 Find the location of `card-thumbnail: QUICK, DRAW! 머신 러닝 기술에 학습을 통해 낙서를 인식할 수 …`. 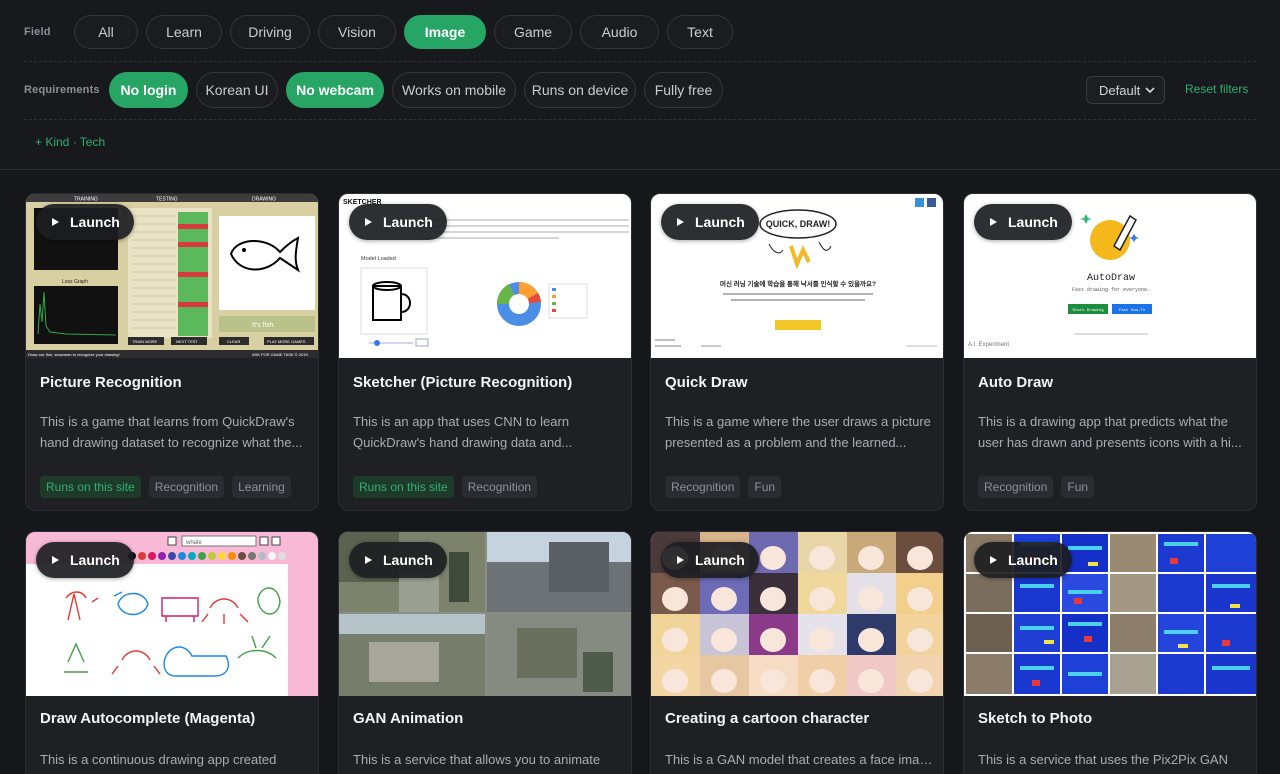

card-thumbnail: QUICK, DRAW! 머신 러닝 기술에 학습을 통해 낙서를 인식할 수 … is located at coordinates (797, 276).